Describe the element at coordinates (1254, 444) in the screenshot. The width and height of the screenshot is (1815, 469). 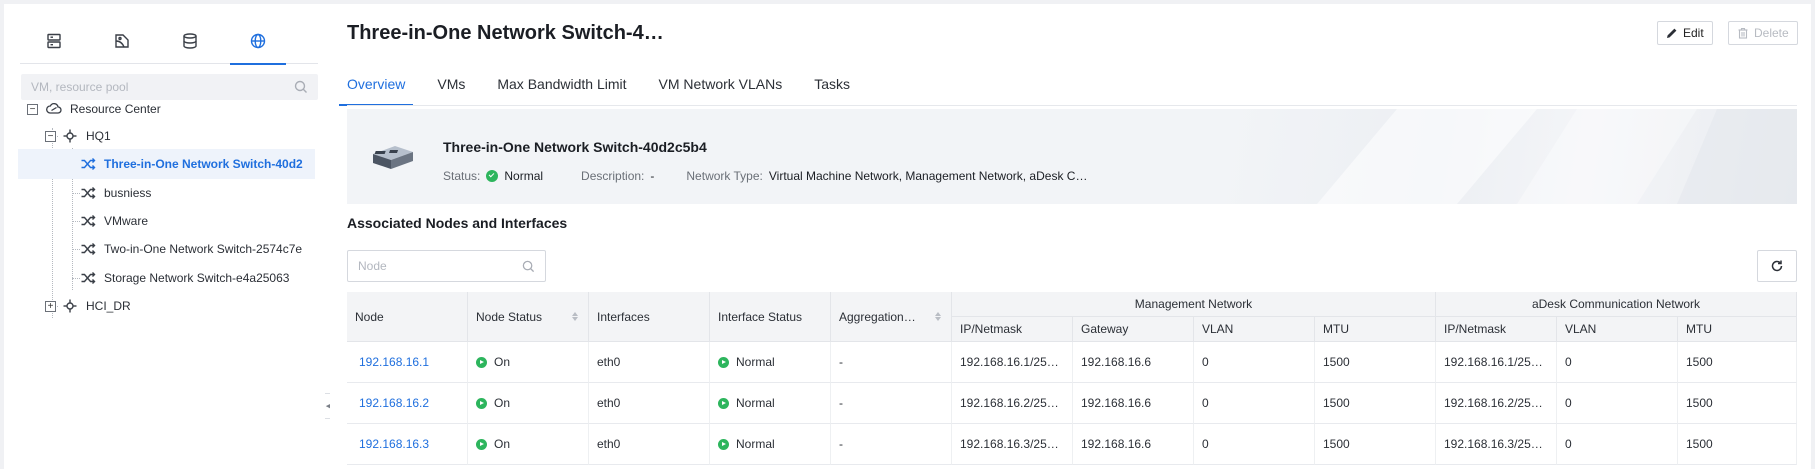
I see `mgmt-vlan-cell: 0` at that location.